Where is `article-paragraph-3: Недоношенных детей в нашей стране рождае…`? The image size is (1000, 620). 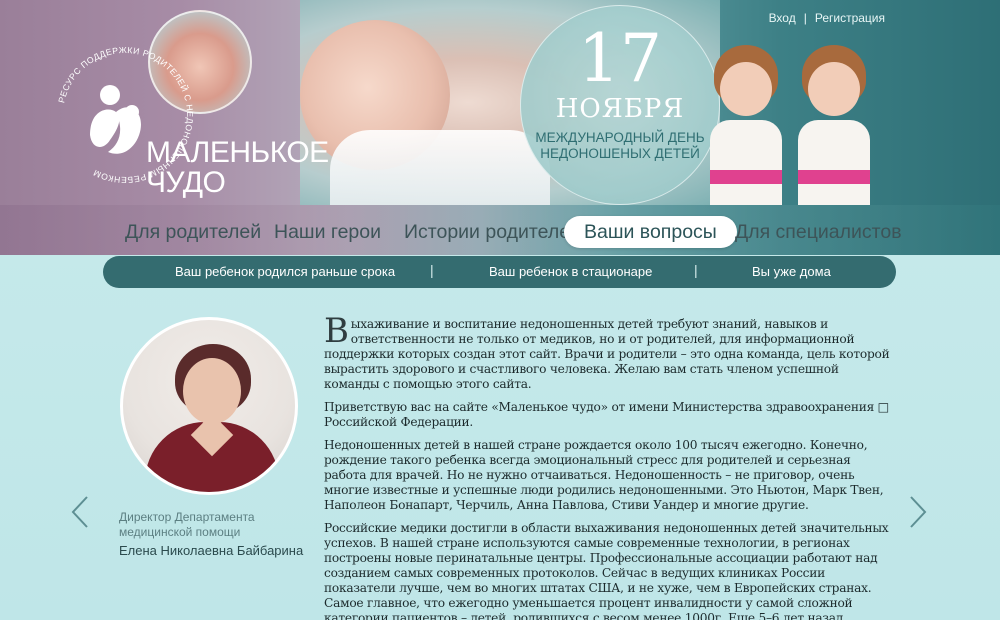
article-paragraph-3: Недоношенных детей в нашей стране рождае… is located at coordinates (604, 475).